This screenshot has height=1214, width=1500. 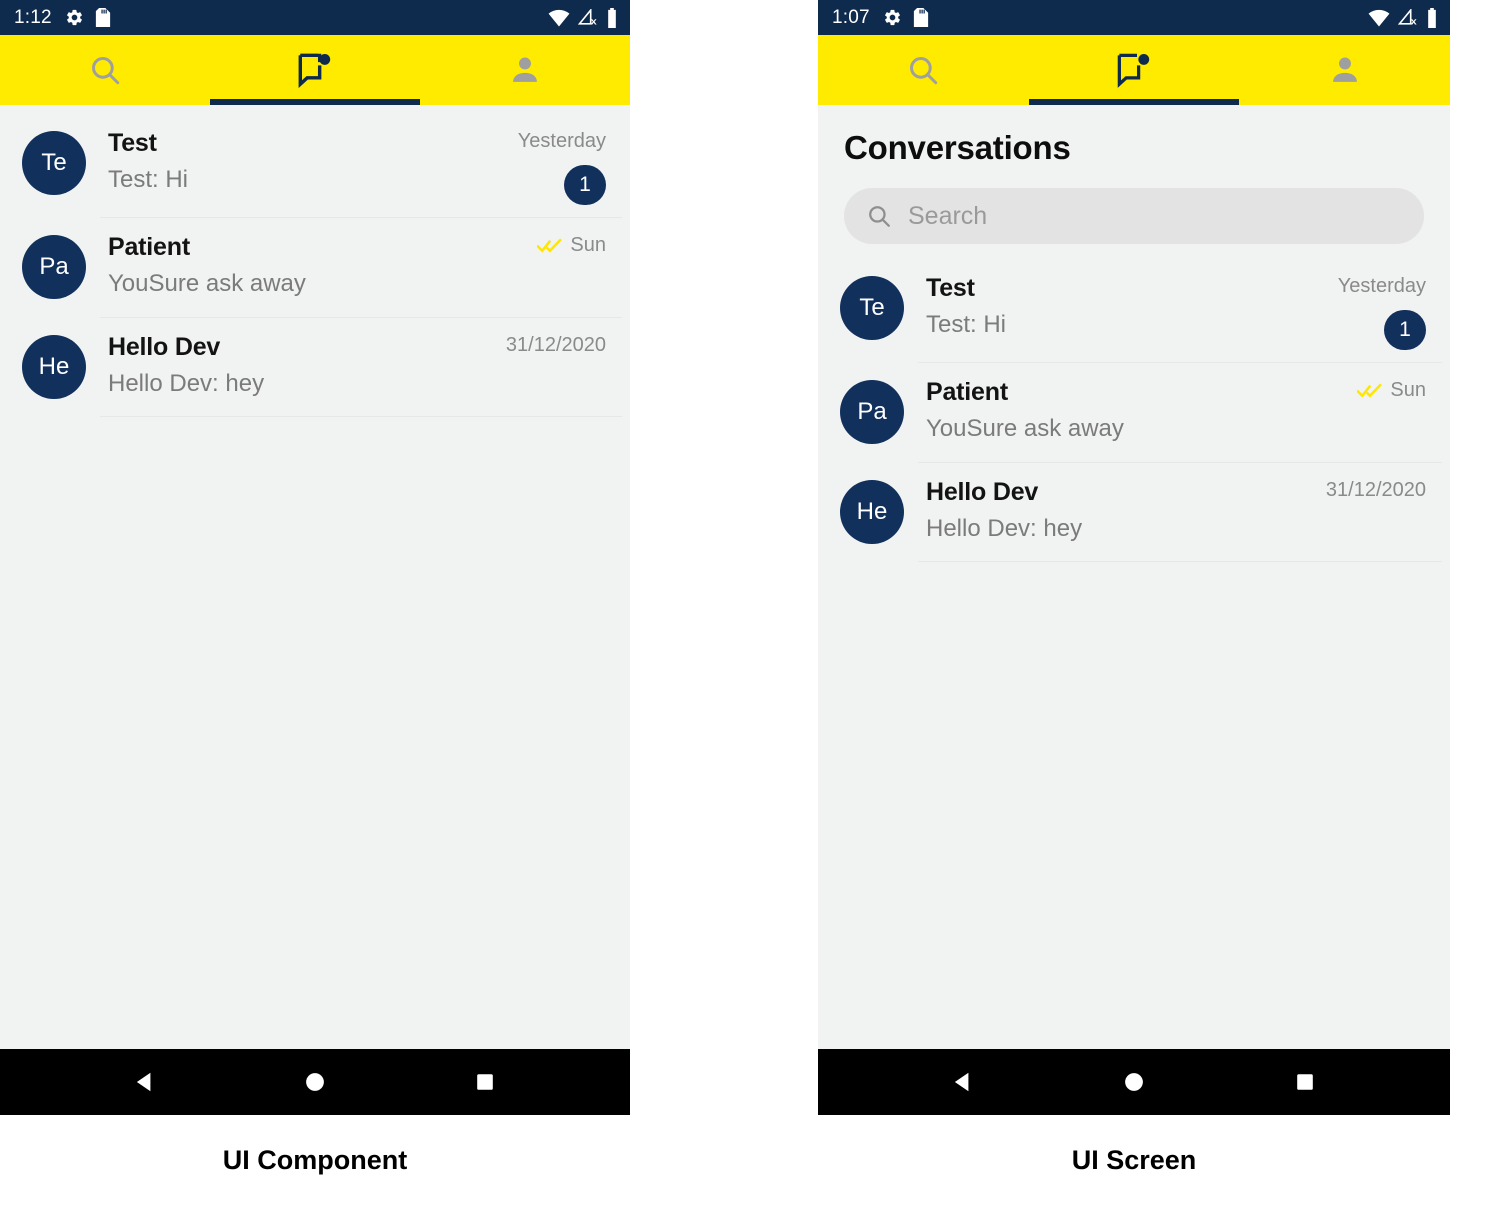 I want to click on search-input: Search, so click(x=1134, y=216).